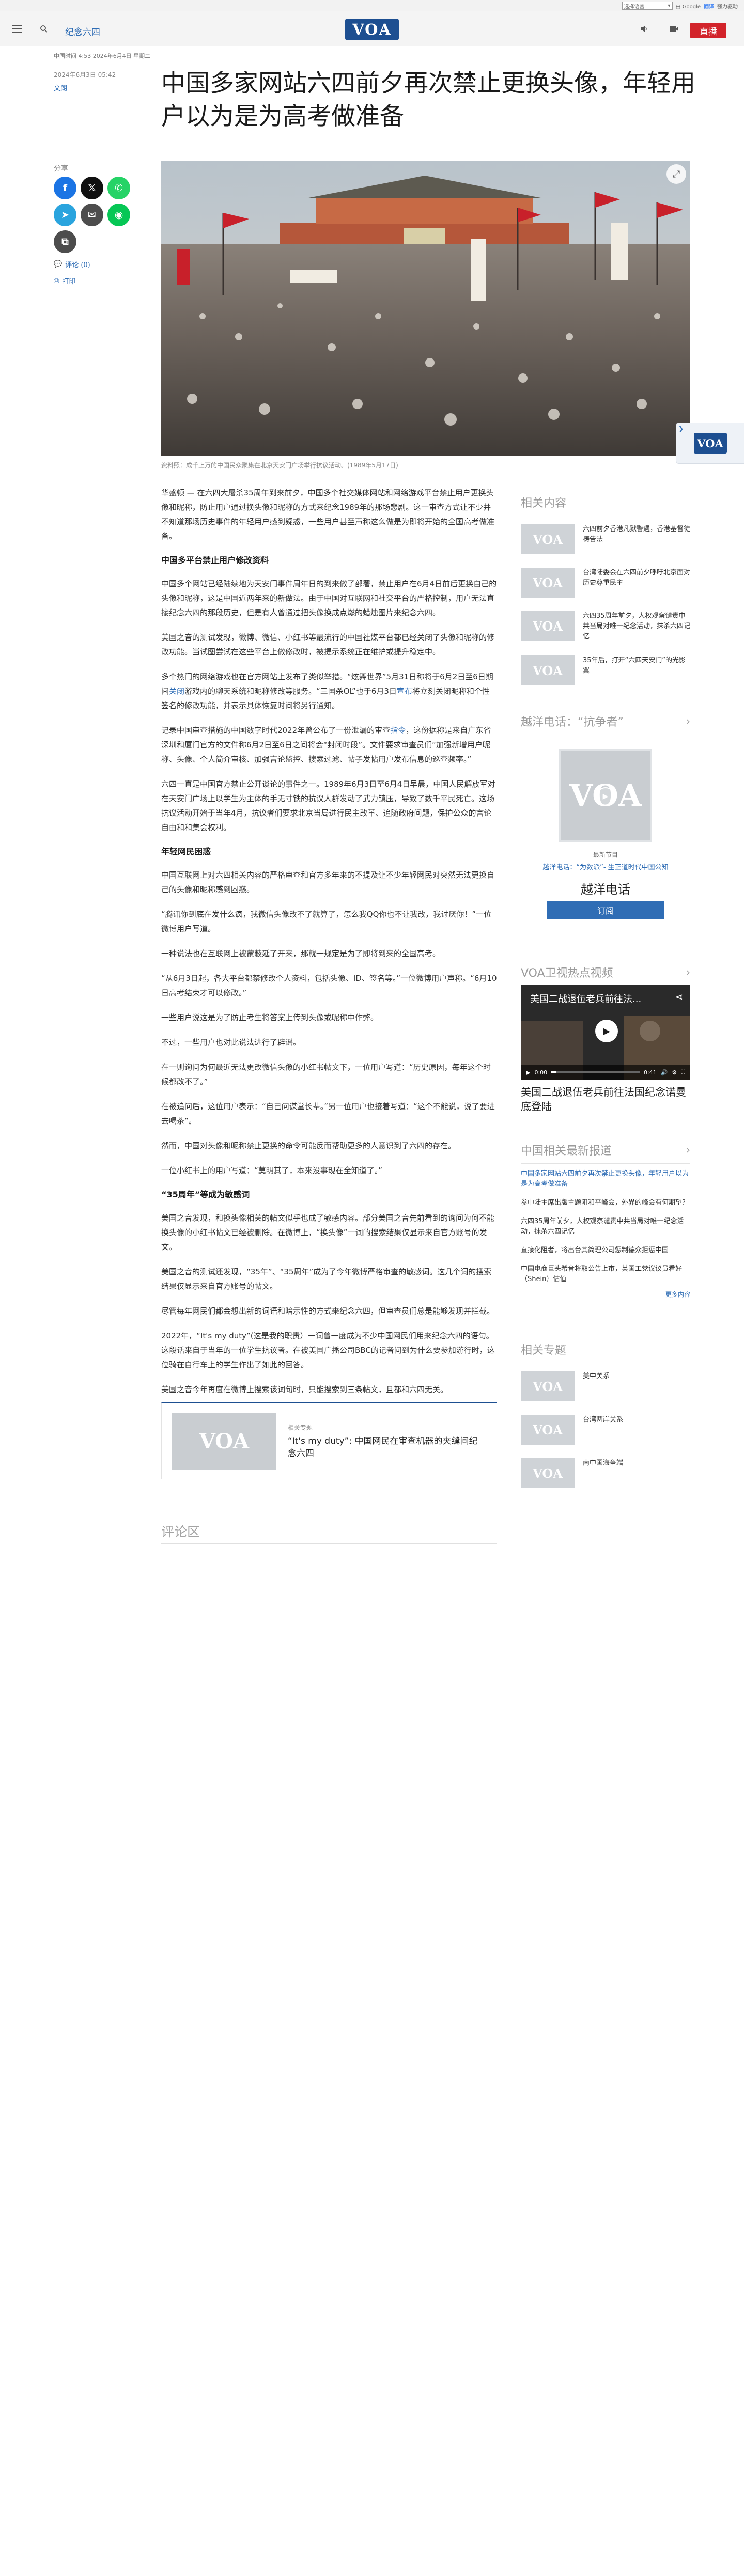  What do you see at coordinates (329, 1544) in the screenshot?
I see `divider` at bounding box center [329, 1544].